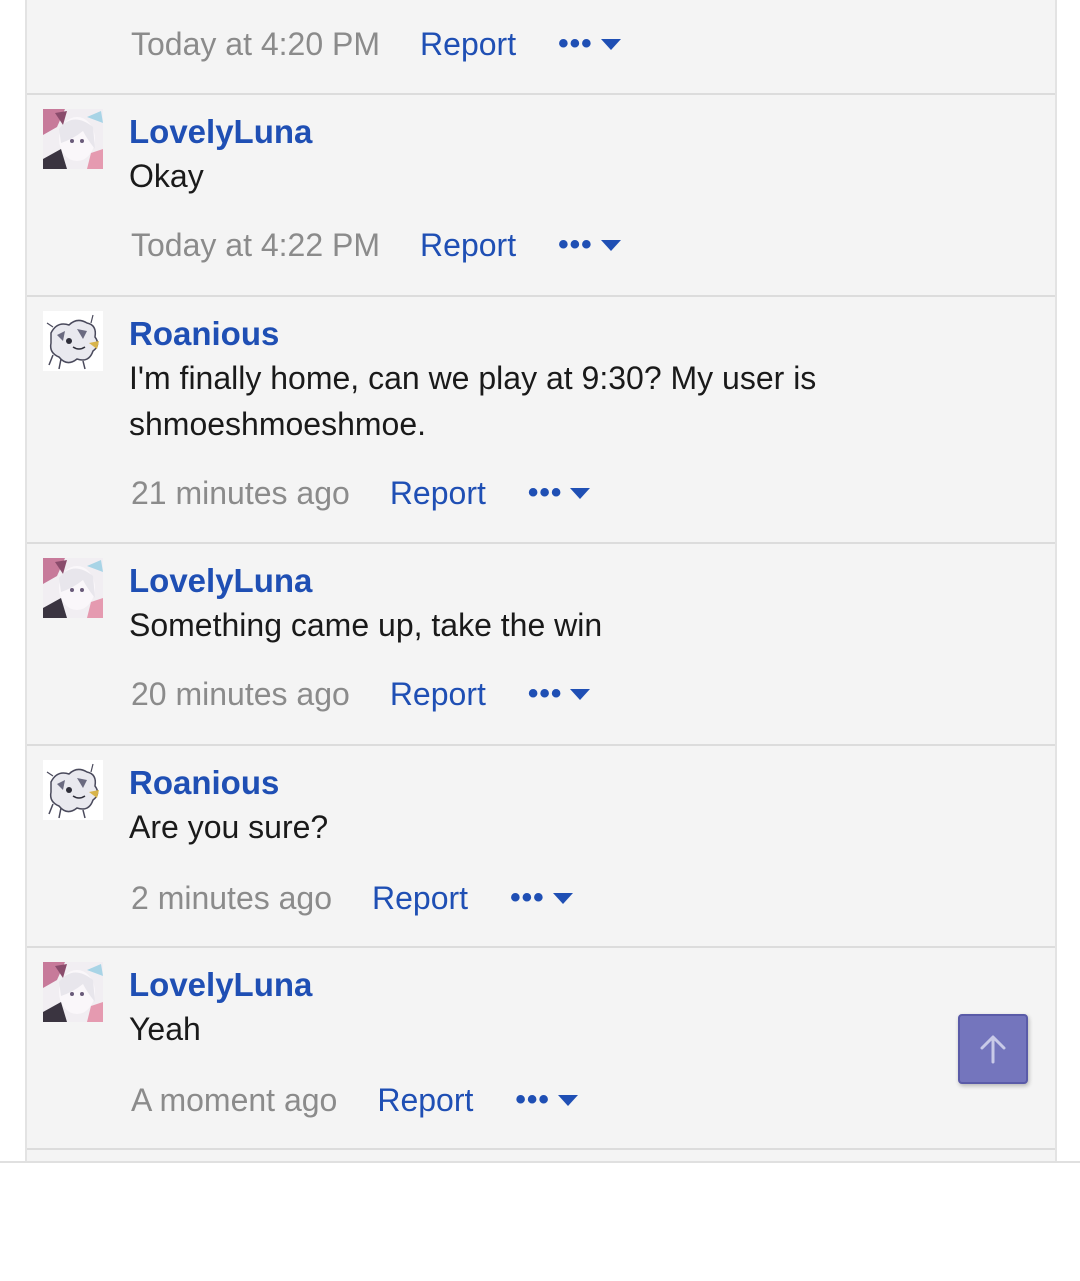 The height and width of the screenshot is (1281, 1080). Describe the element at coordinates (229, 827) in the screenshot. I see `post-body: Are you sure?` at that location.